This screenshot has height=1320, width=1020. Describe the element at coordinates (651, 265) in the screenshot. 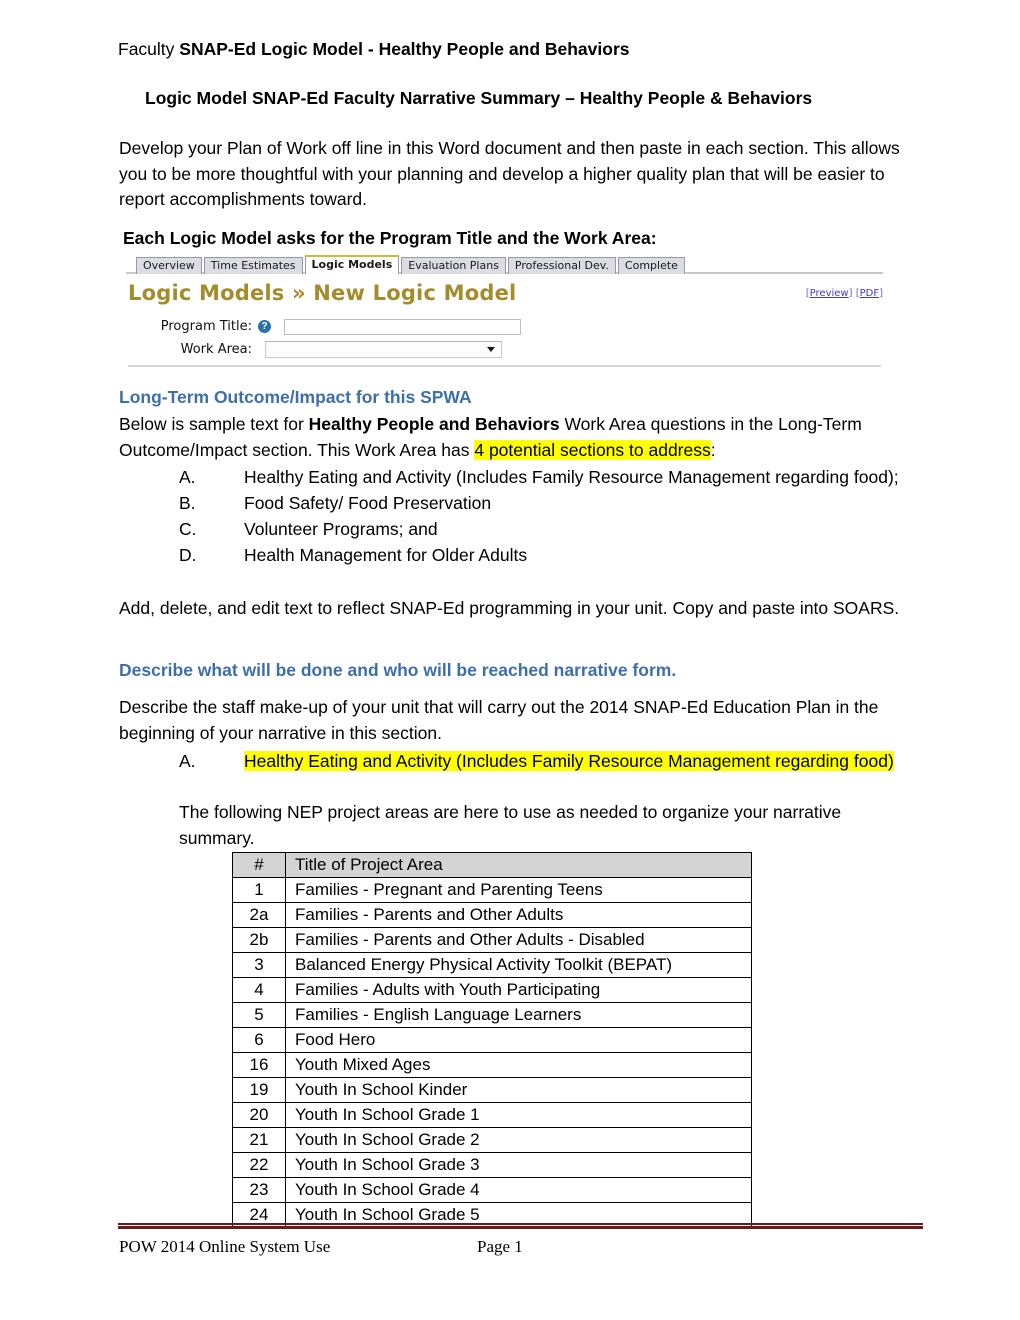

I see `tab-complete: Complete` at that location.